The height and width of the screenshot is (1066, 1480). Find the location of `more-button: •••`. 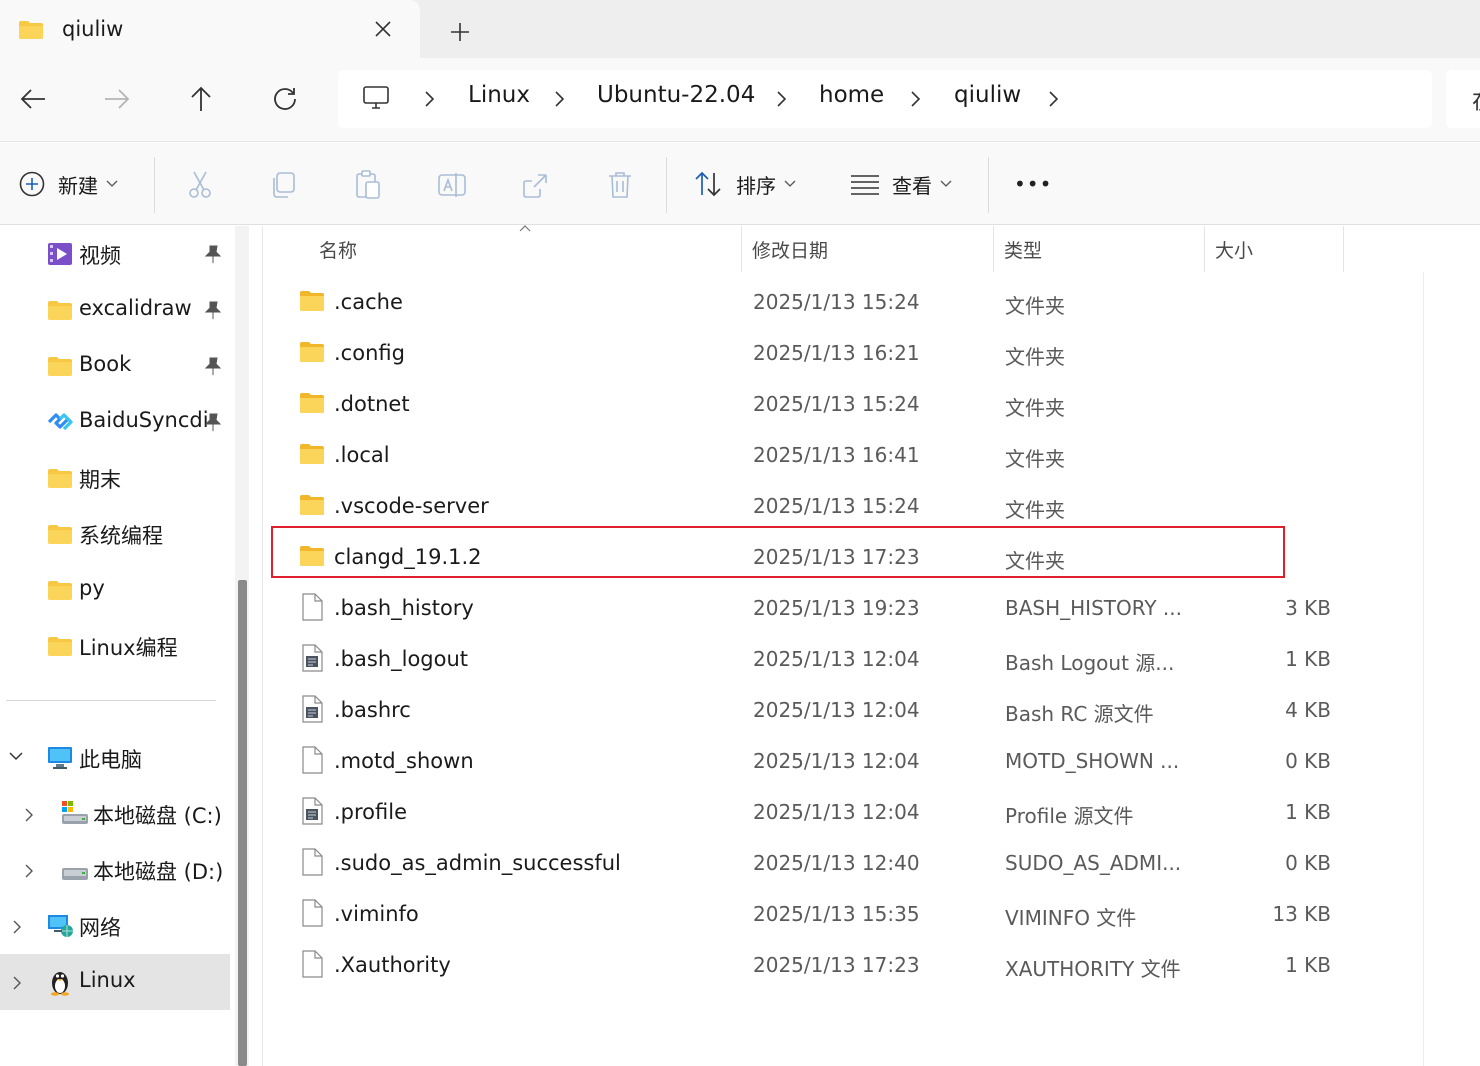

more-button: ••• is located at coordinates (1033, 184).